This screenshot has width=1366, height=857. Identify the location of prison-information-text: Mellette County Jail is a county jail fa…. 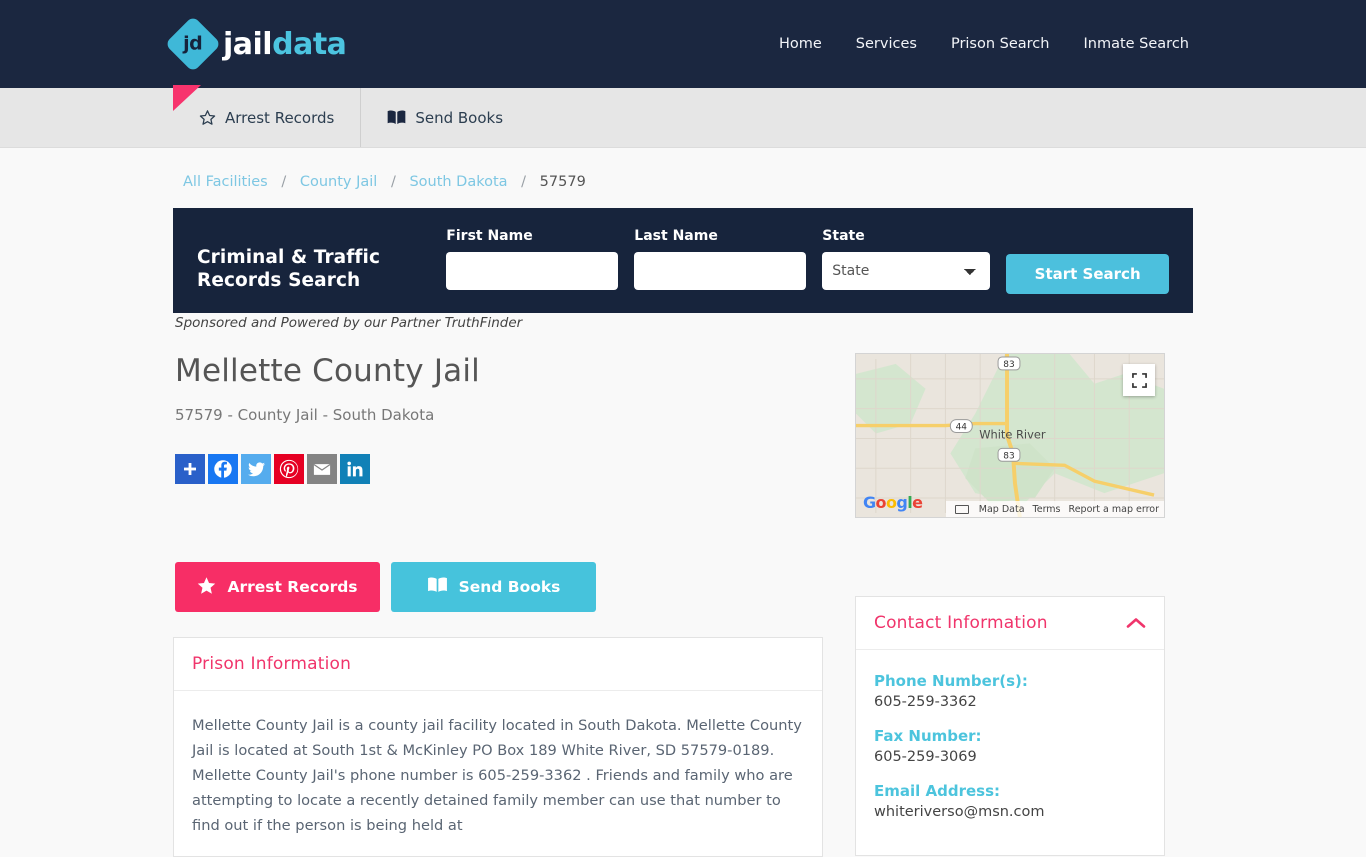
(497, 776).